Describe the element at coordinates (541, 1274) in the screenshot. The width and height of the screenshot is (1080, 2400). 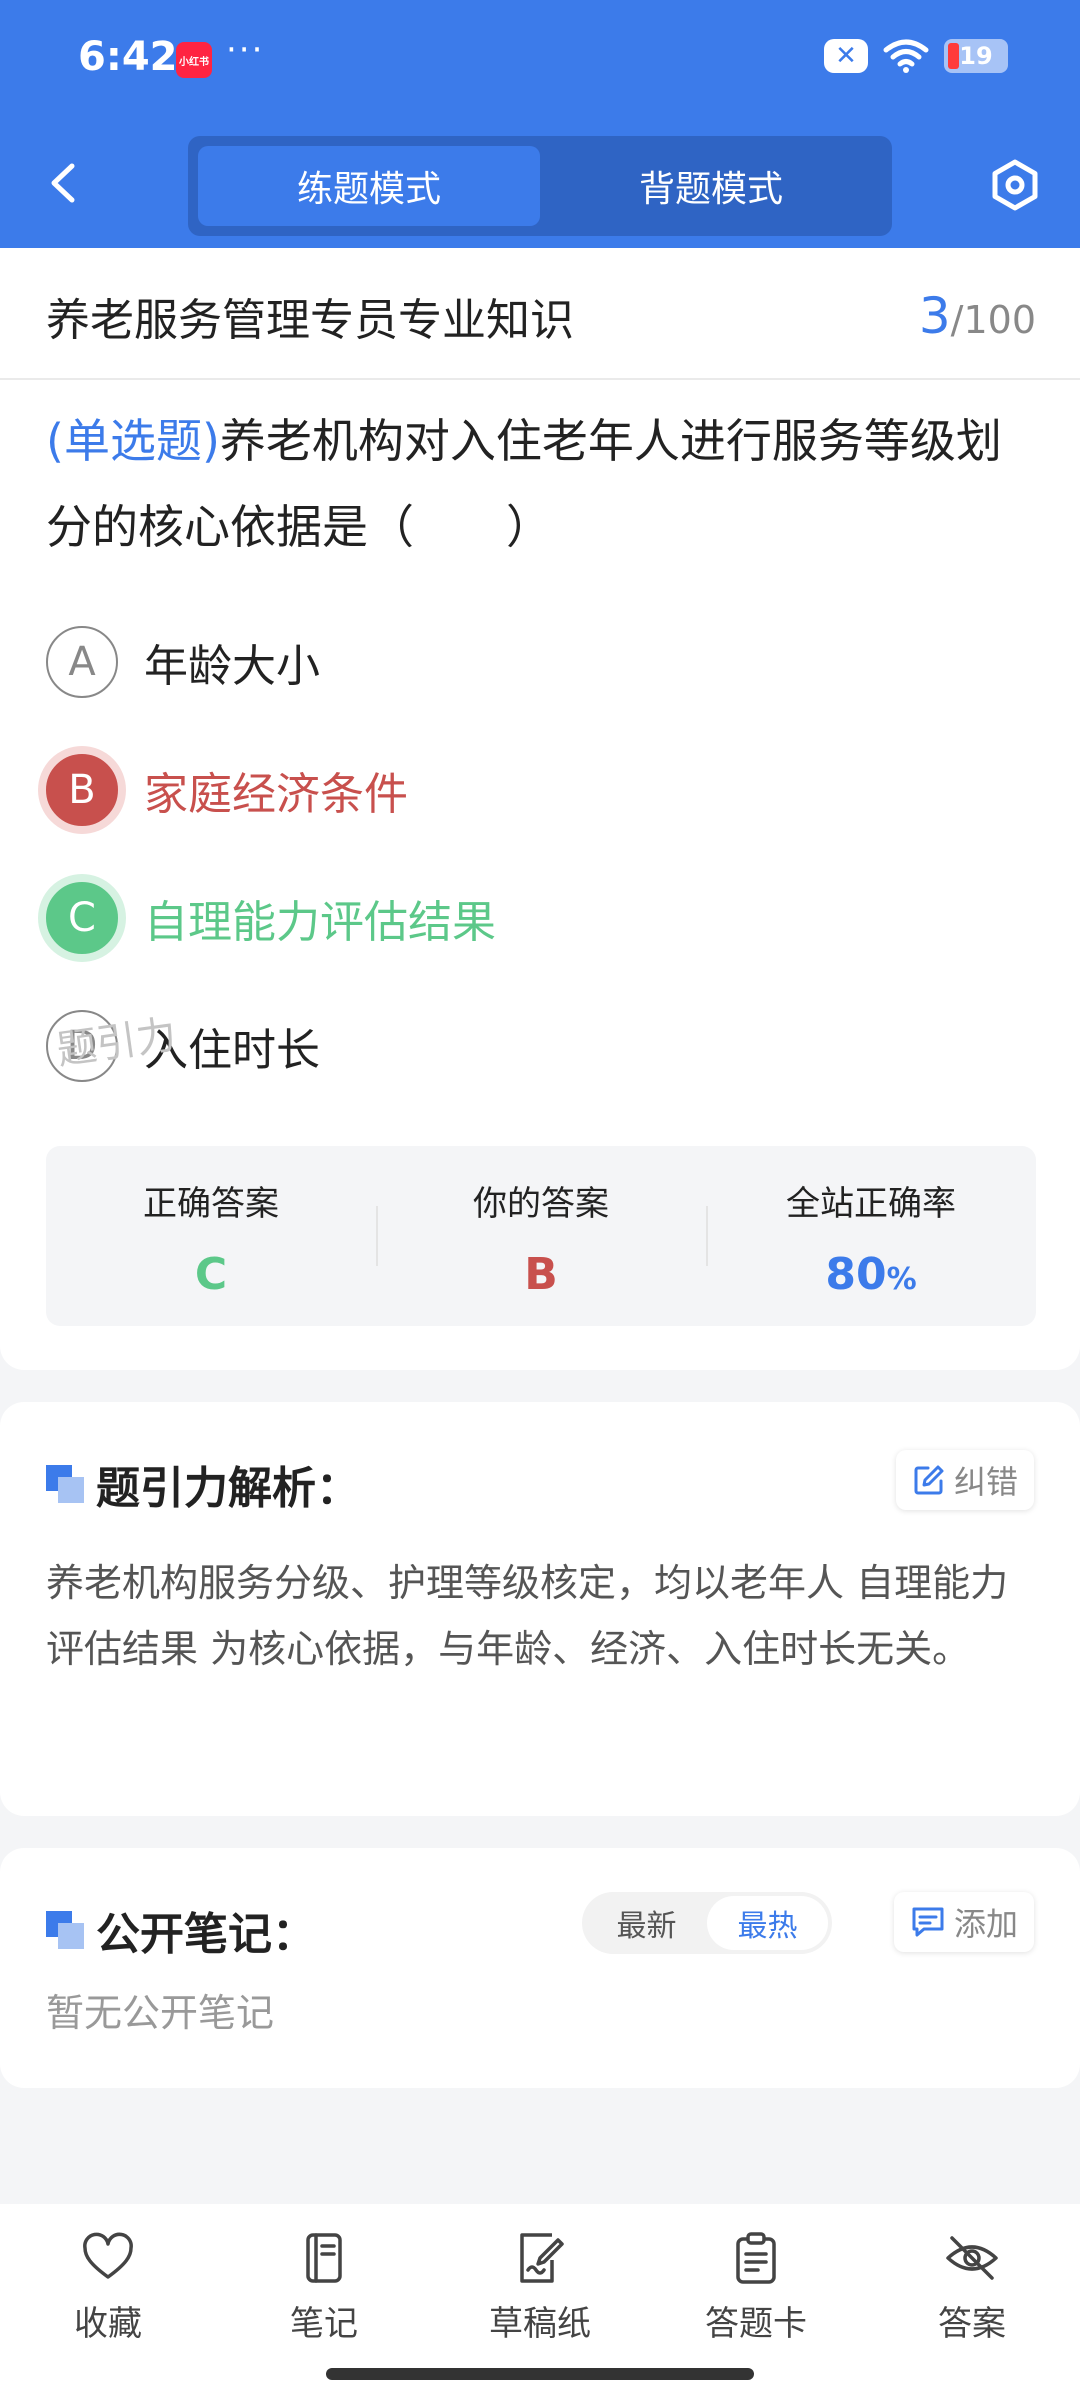
I see `your-answer-value: B` at that location.